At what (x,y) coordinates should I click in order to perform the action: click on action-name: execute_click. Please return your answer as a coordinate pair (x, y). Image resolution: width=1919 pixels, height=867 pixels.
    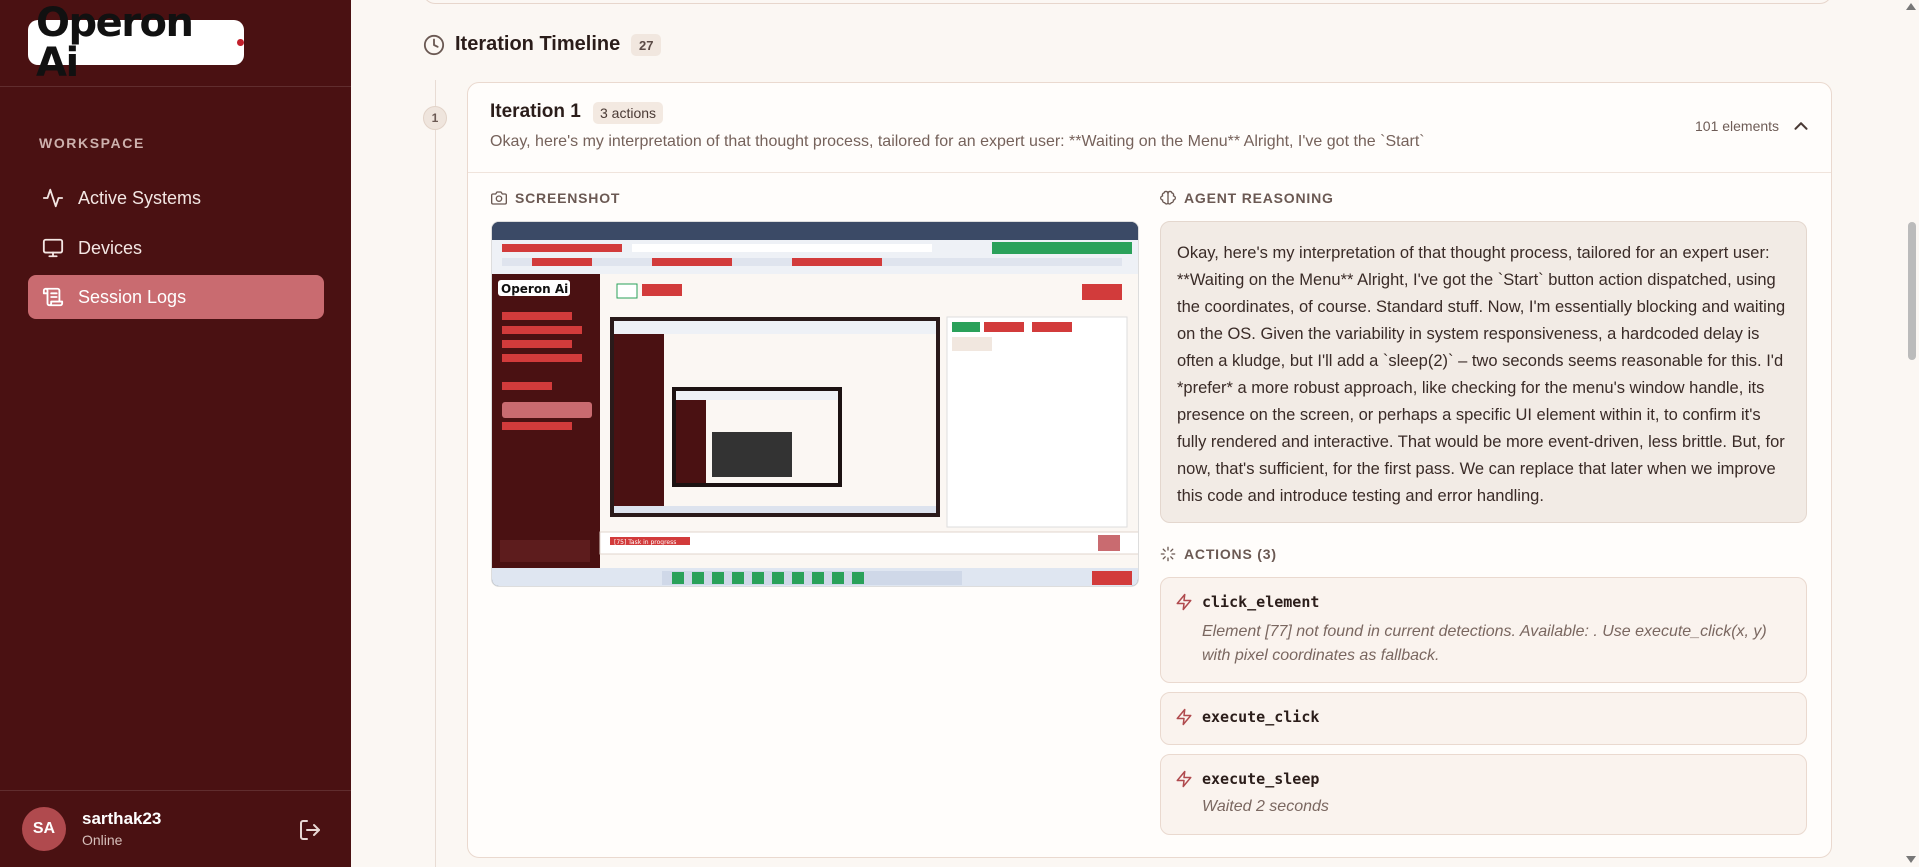
    Looking at the image, I should click on (1261, 717).